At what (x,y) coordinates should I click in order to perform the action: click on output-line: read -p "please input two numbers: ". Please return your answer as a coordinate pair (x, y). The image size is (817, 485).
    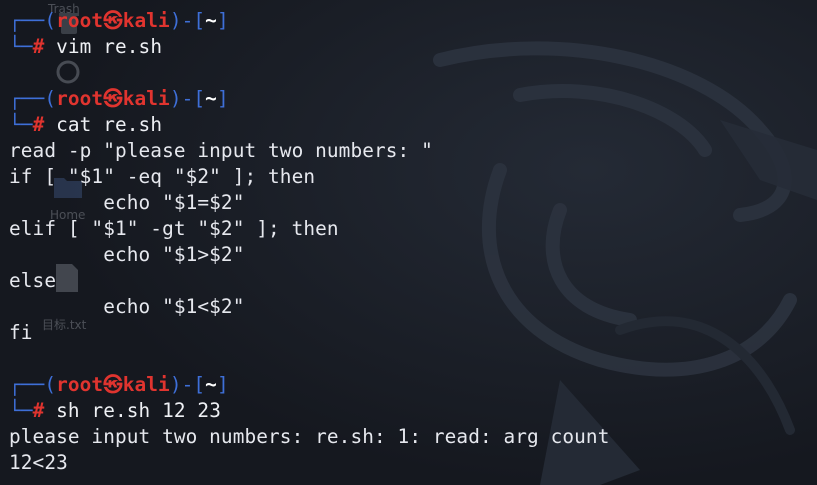
    Looking at the image, I should click on (221, 150).